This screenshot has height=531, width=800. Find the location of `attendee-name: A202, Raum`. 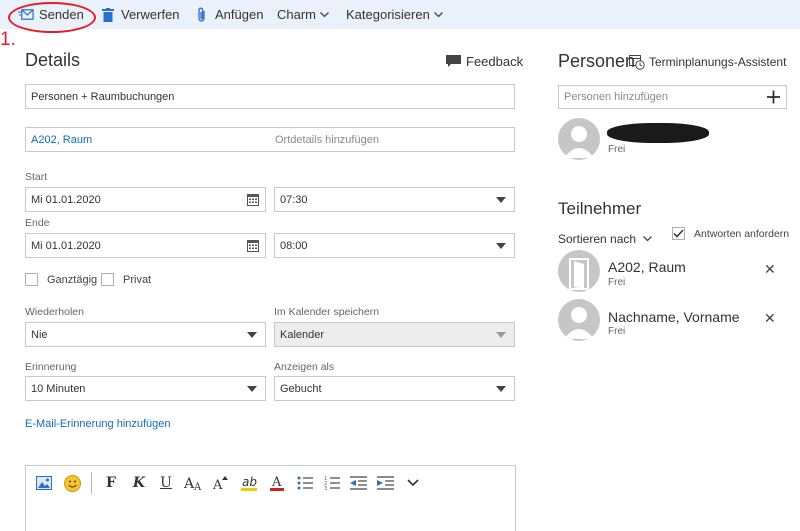

attendee-name: A202, Raum is located at coordinates (647, 267).